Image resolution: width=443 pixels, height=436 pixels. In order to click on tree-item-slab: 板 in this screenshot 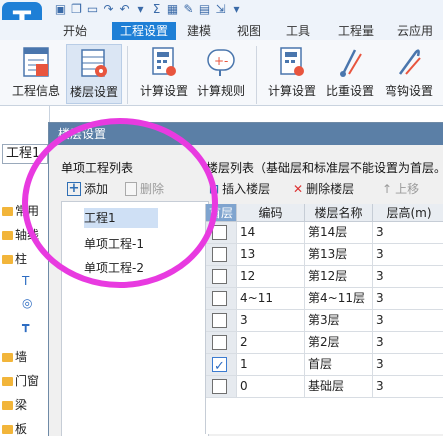, I will do `click(14, 428)`.